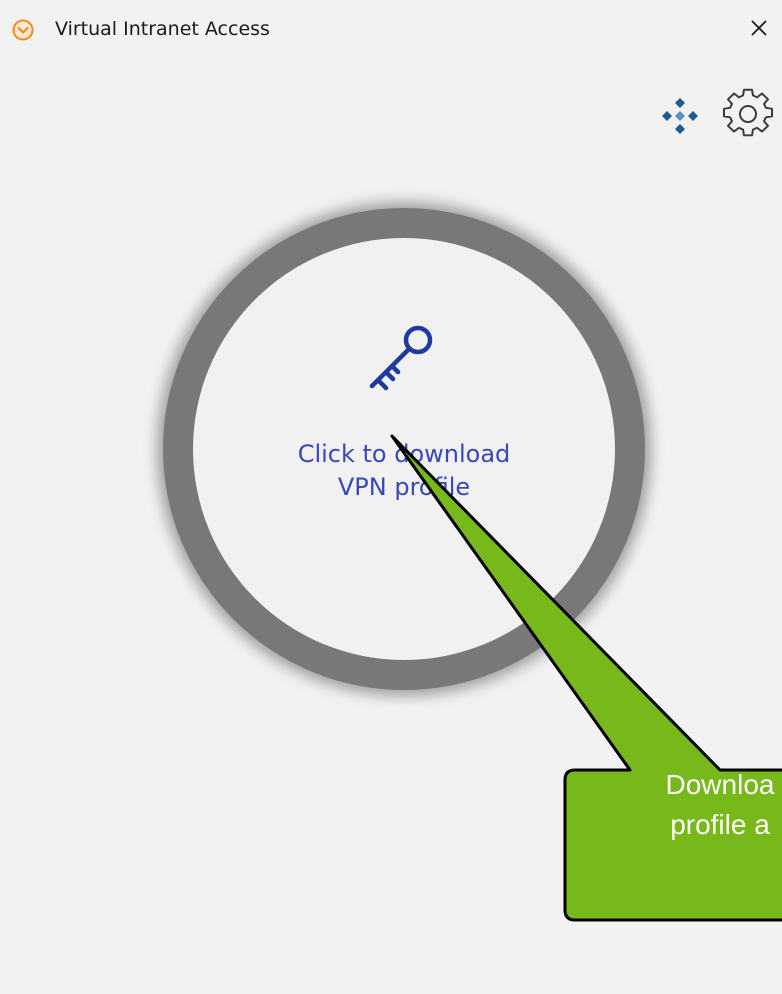  What do you see at coordinates (748, 114) in the screenshot?
I see `gear-icon` at bounding box center [748, 114].